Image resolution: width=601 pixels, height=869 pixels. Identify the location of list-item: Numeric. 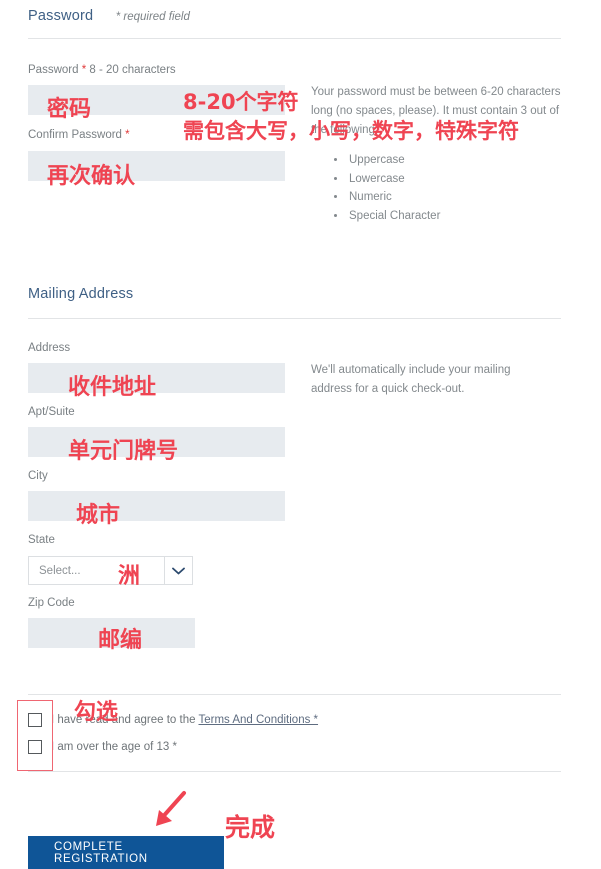
(393, 197).